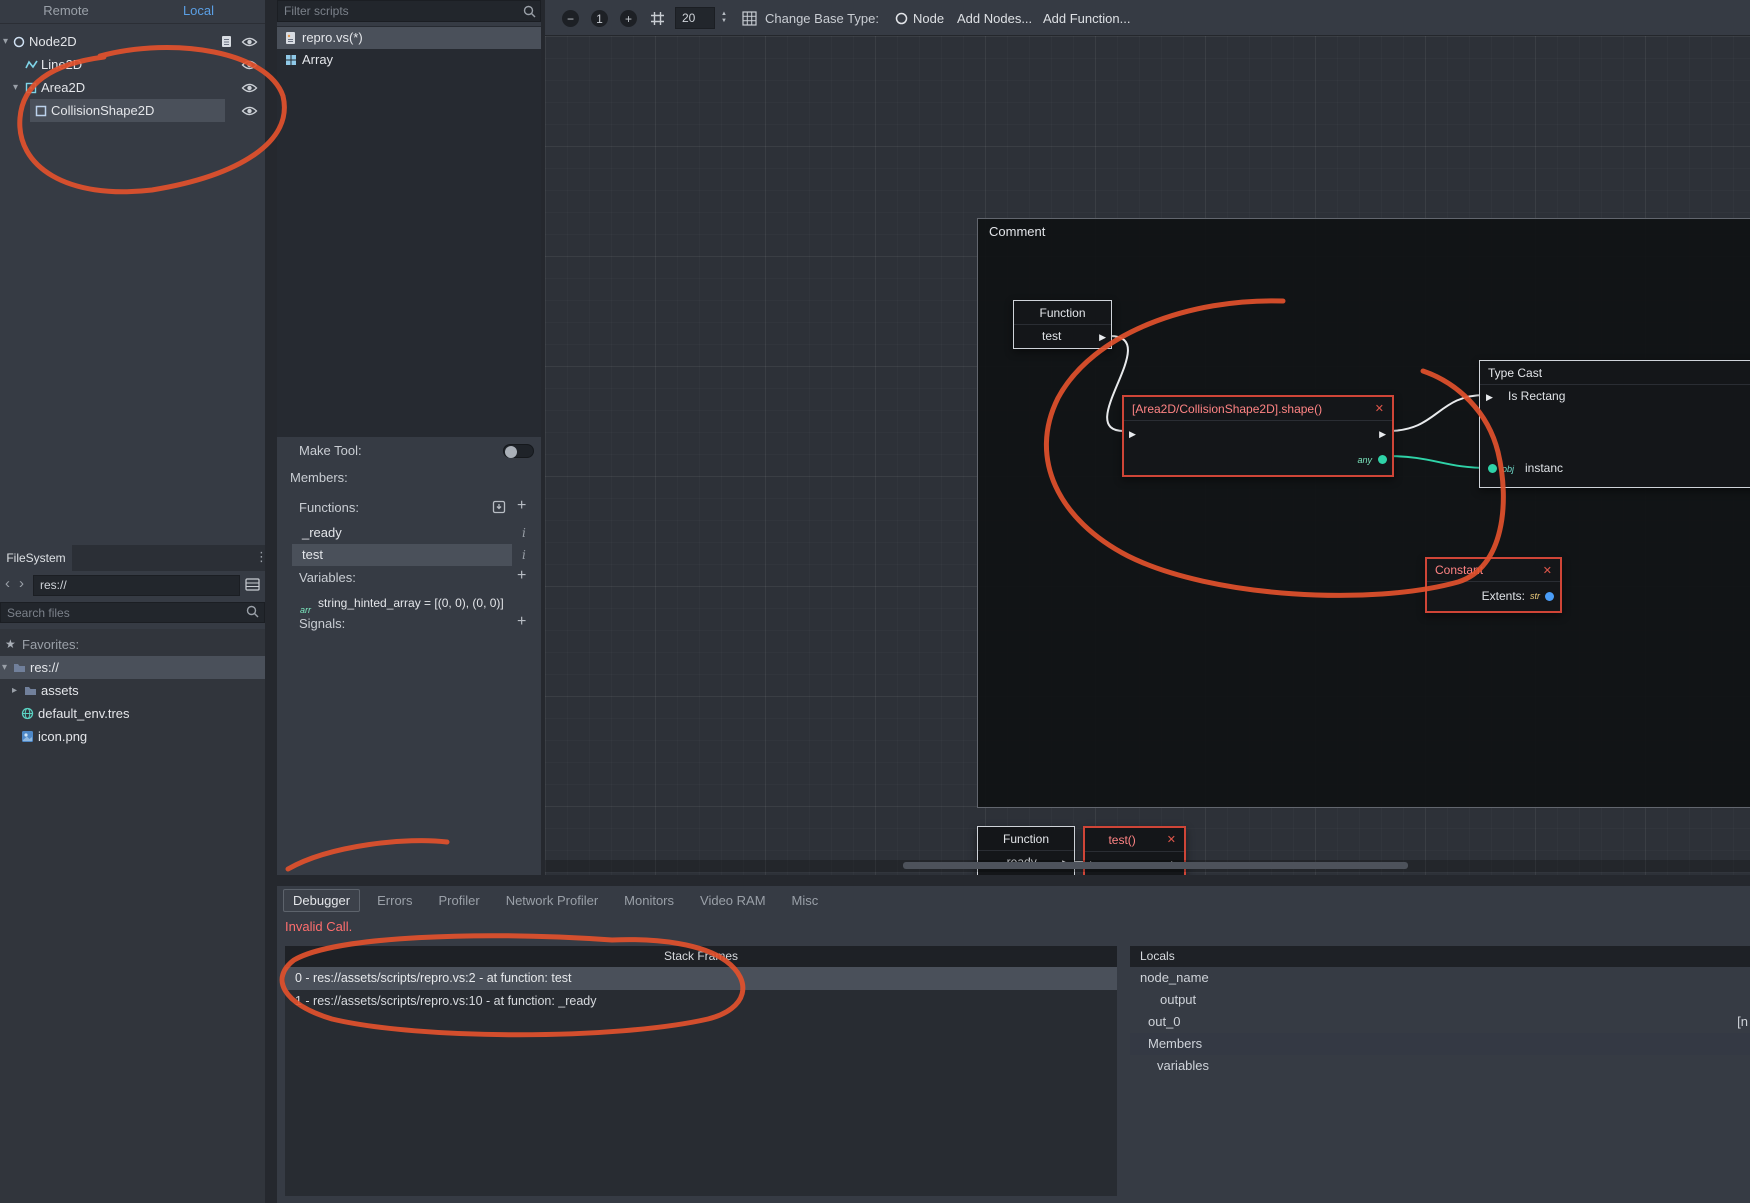 This screenshot has width=1750, height=1203. I want to click on snap-spinner: ▲ ▼, so click(724, 17).